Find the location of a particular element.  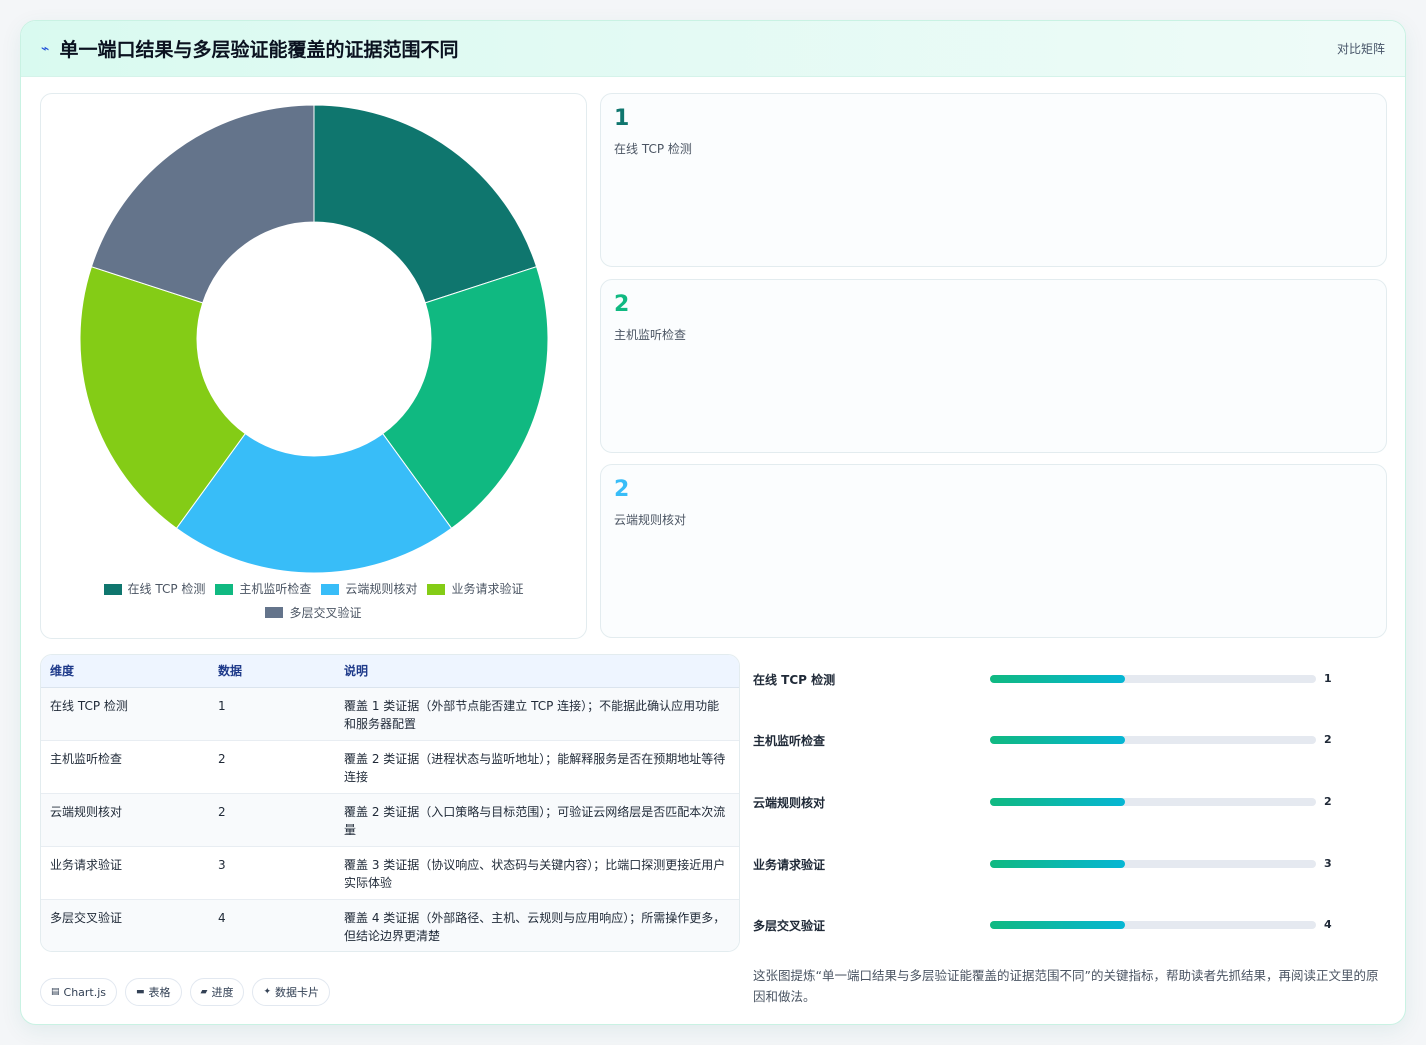

sparkle-icon: ✦ is located at coordinates (267, 992).